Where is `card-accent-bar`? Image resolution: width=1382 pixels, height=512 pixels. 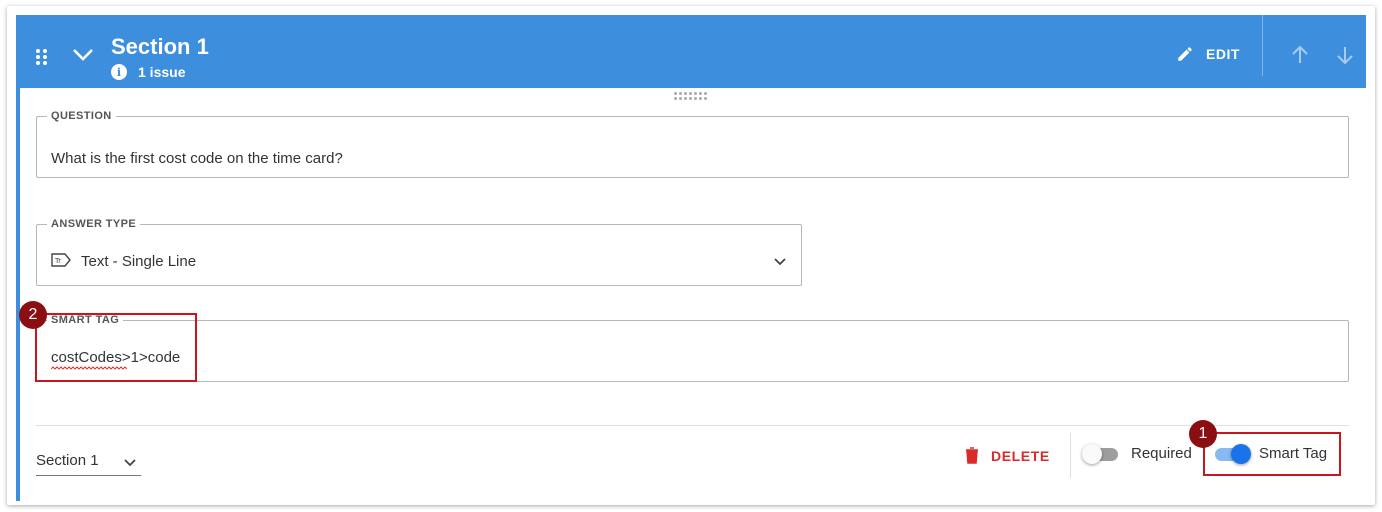
card-accent-bar is located at coordinates (18, 294).